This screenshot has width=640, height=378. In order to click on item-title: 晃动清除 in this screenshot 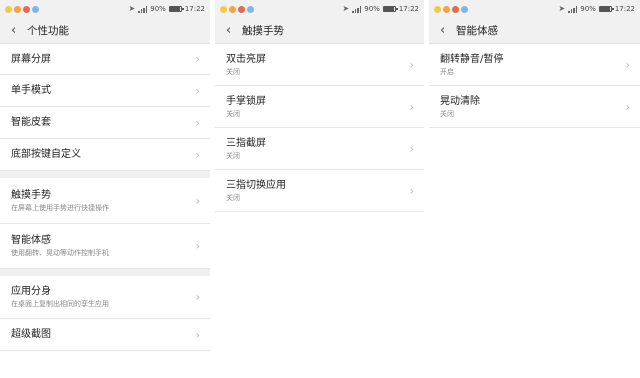, I will do `click(460, 101)`.